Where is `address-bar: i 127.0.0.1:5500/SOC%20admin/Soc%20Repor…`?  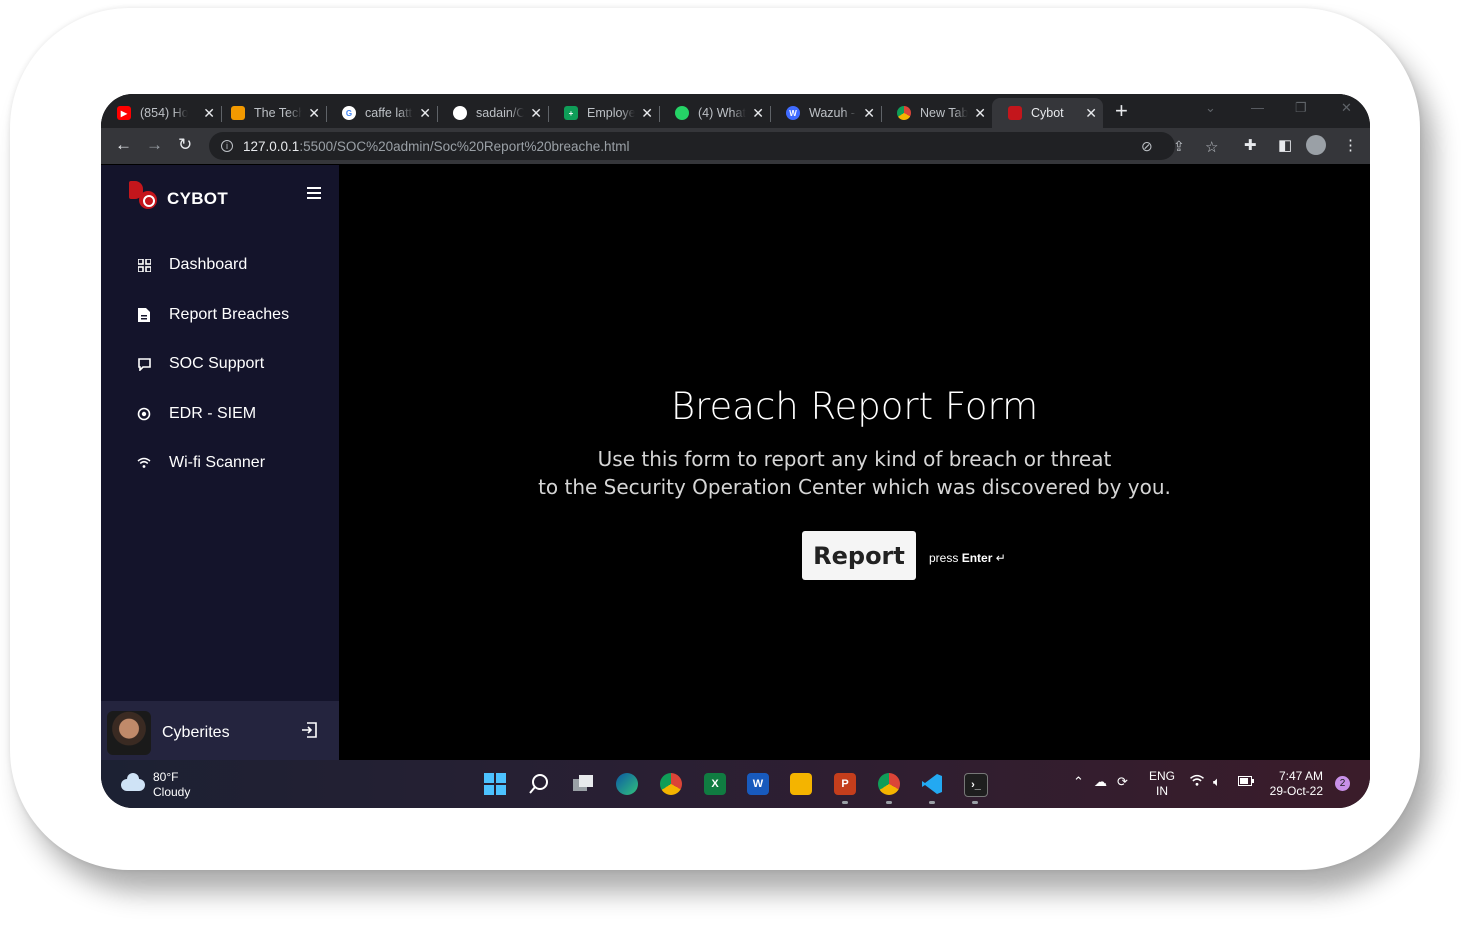 address-bar: i 127.0.0.1:5500/SOC%20admin/Soc%20Repor… is located at coordinates (713, 146).